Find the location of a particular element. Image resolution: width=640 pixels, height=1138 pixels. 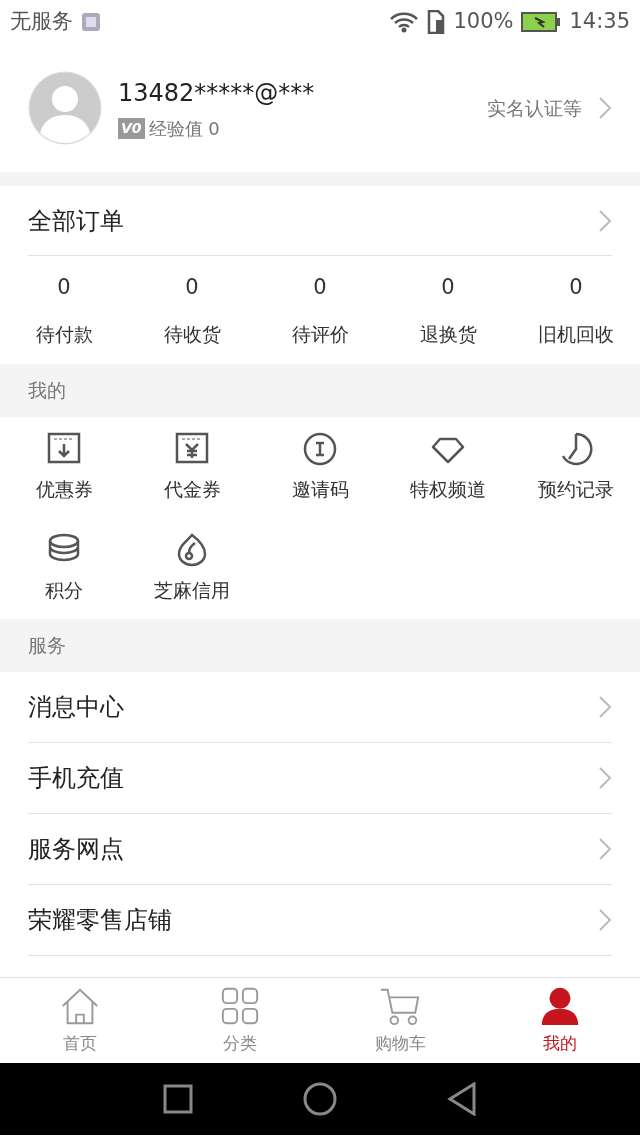

feature-label: 优惠券 is located at coordinates (64, 489).